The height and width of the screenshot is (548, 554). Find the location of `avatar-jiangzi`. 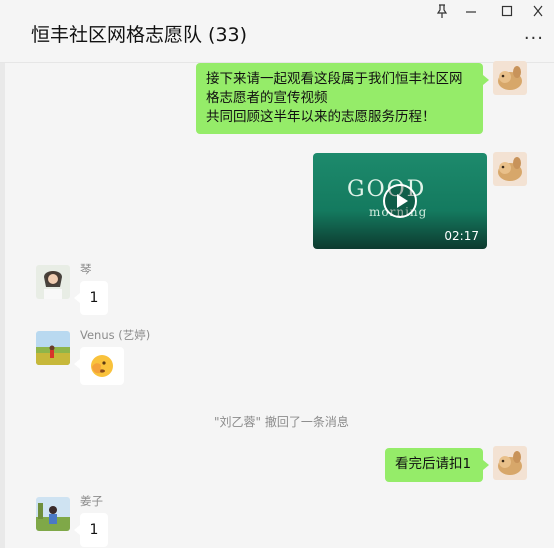

avatar-jiangzi is located at coordinates (53, 514).